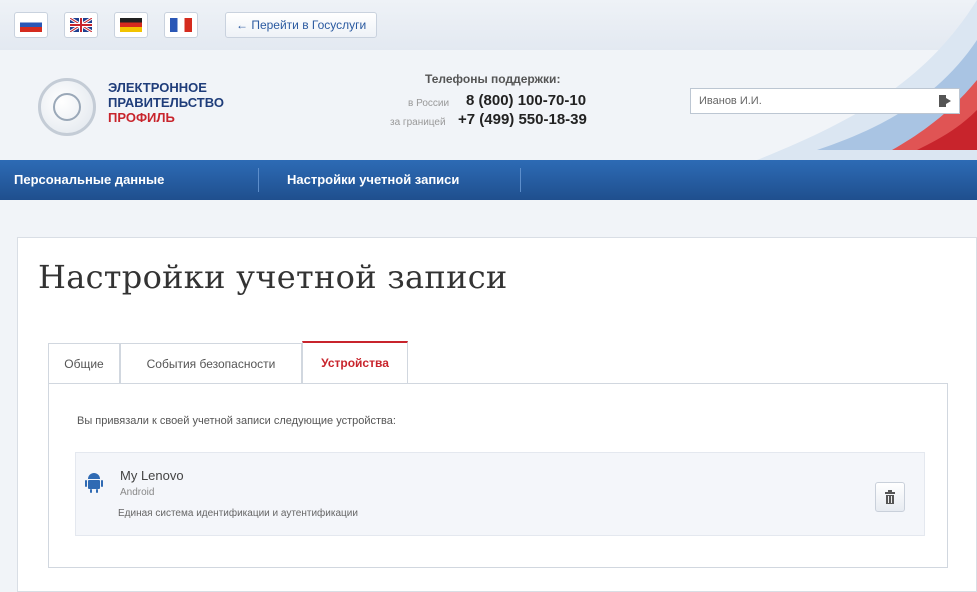  What do you see at coordinates (137, 492) in the screenshot?
I see `device-os: Android` at bounding box center [137, 492].